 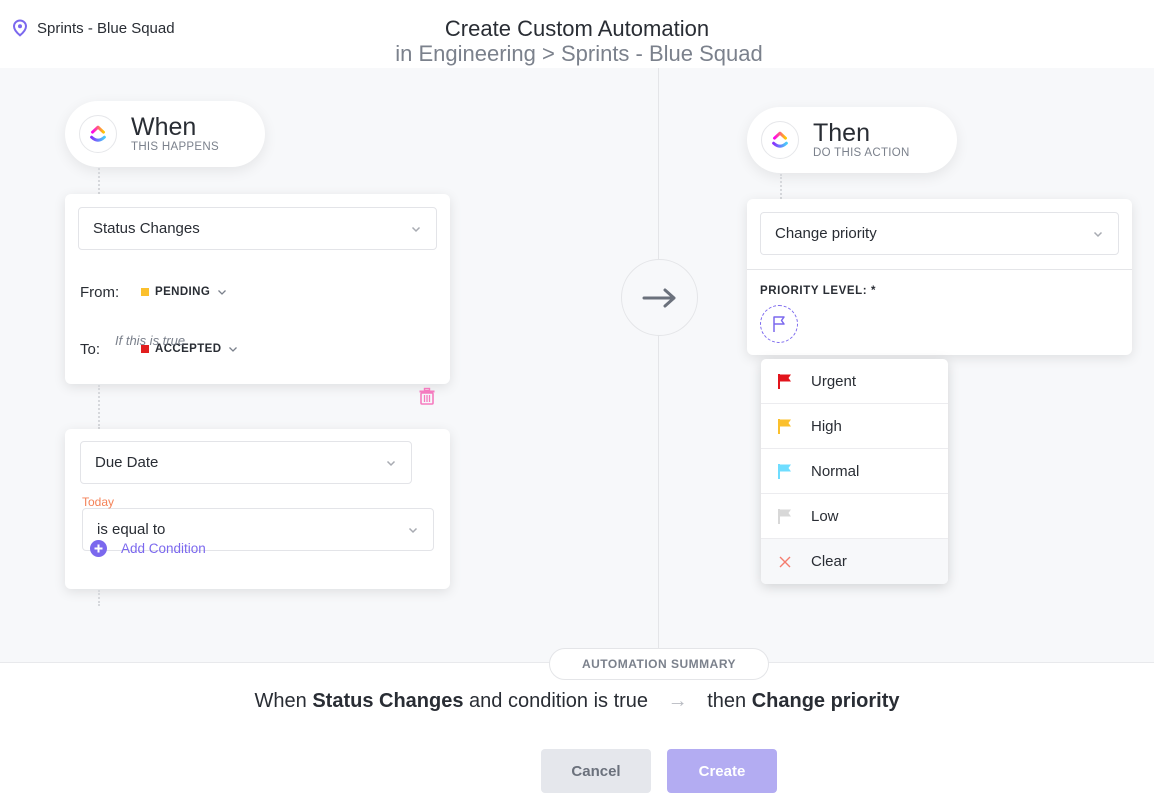 I want to click on when-header: When THIS HAPPENS, so click(x=165, y=134).